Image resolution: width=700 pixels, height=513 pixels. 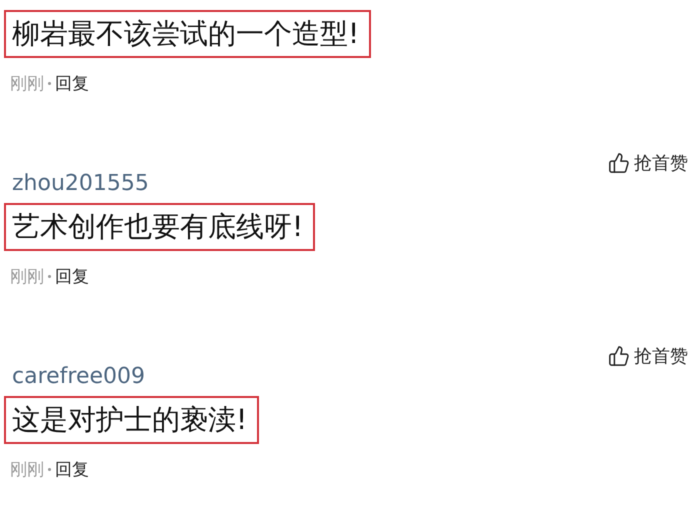 What do you see at coordinates (79, 376) in the screenshot?
I see `username: carefree009` at bounding box center [79, 376].